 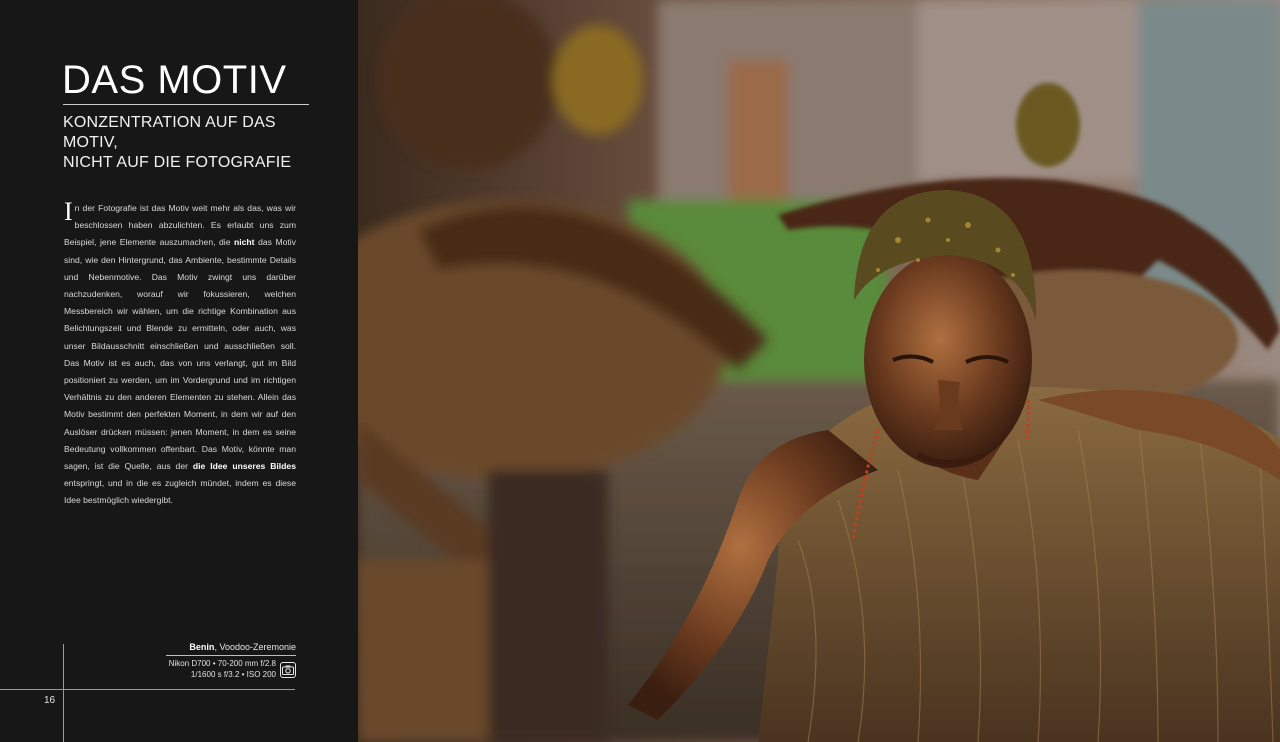 I want to click on camera-settings-line: 1/1600 s f/3.2 • ISO 200, so click(x=233, y=674).